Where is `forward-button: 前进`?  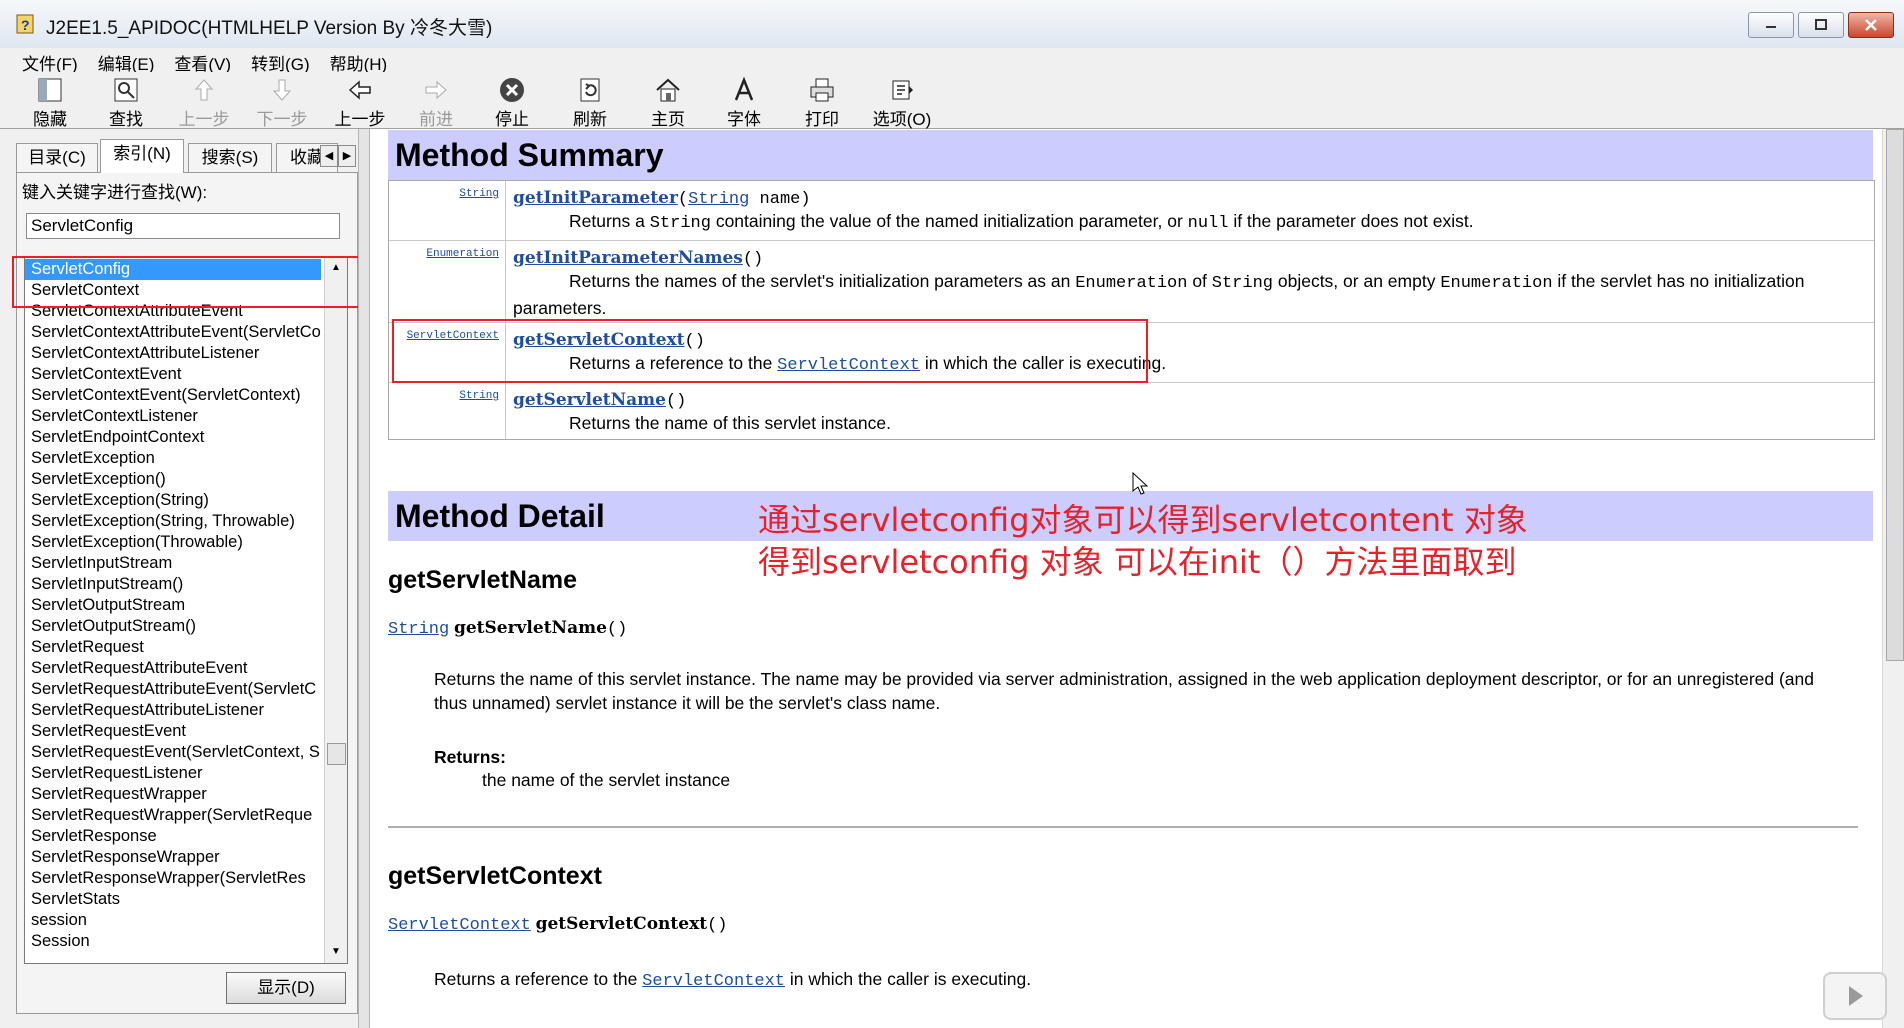
forward-button: 前进 is located at coordinates (436, 102).